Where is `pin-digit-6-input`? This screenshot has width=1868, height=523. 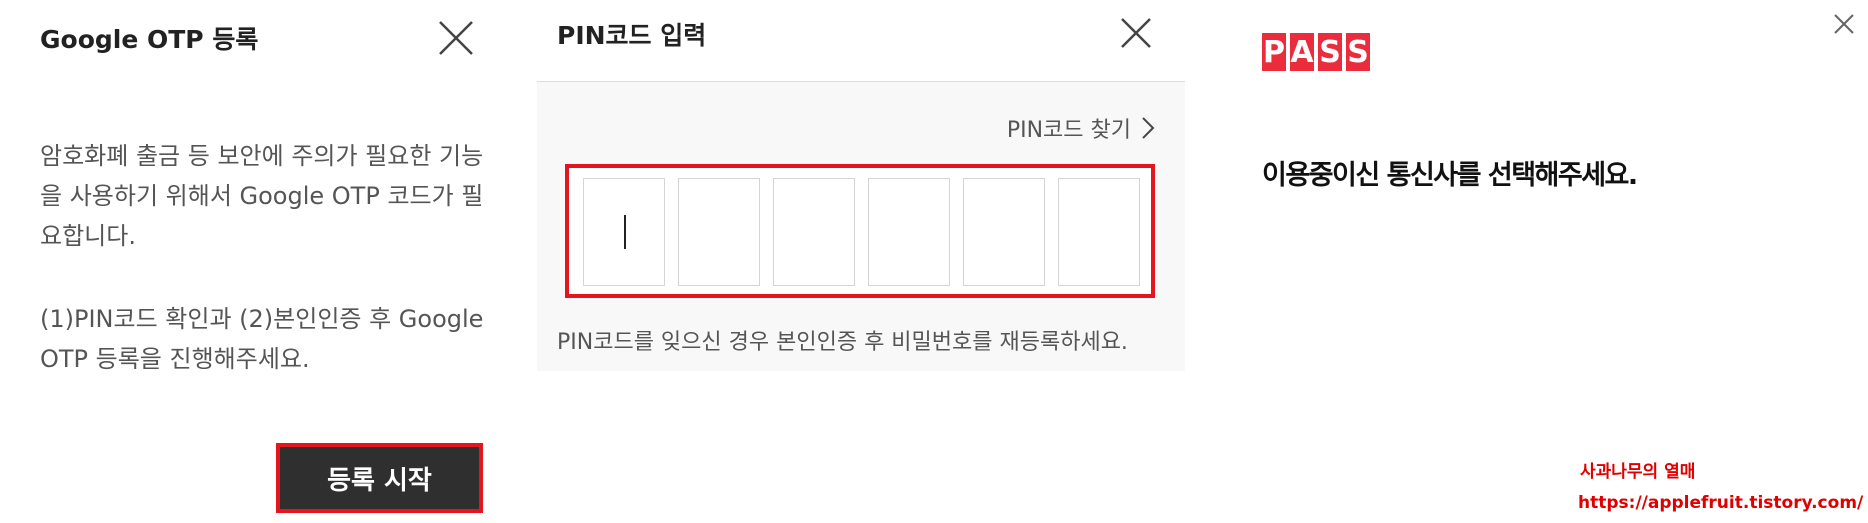 pin-digit-6-input is located at coordinates (1099, 232).